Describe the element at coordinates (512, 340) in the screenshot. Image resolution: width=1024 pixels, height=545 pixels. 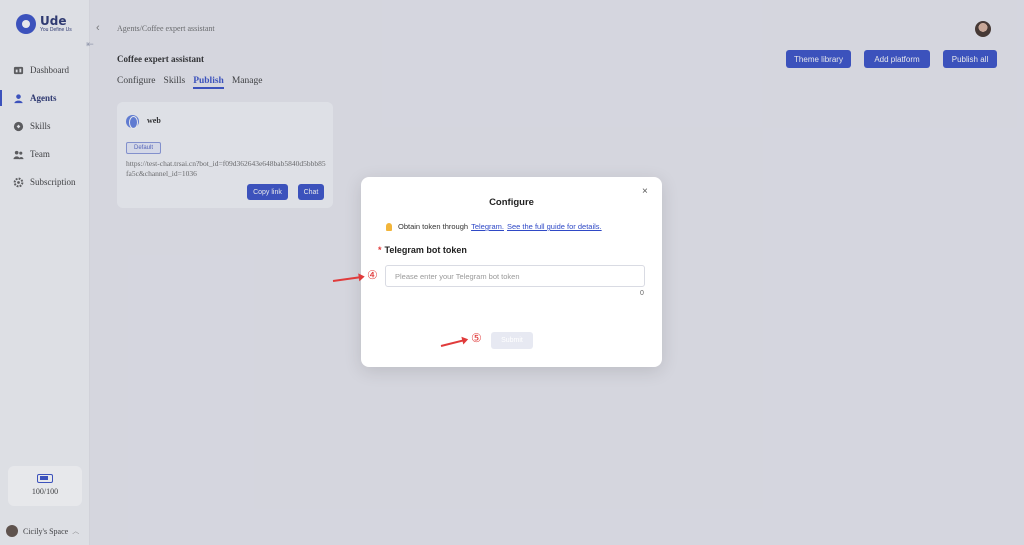
I see `submit-button: Submit` at that location.